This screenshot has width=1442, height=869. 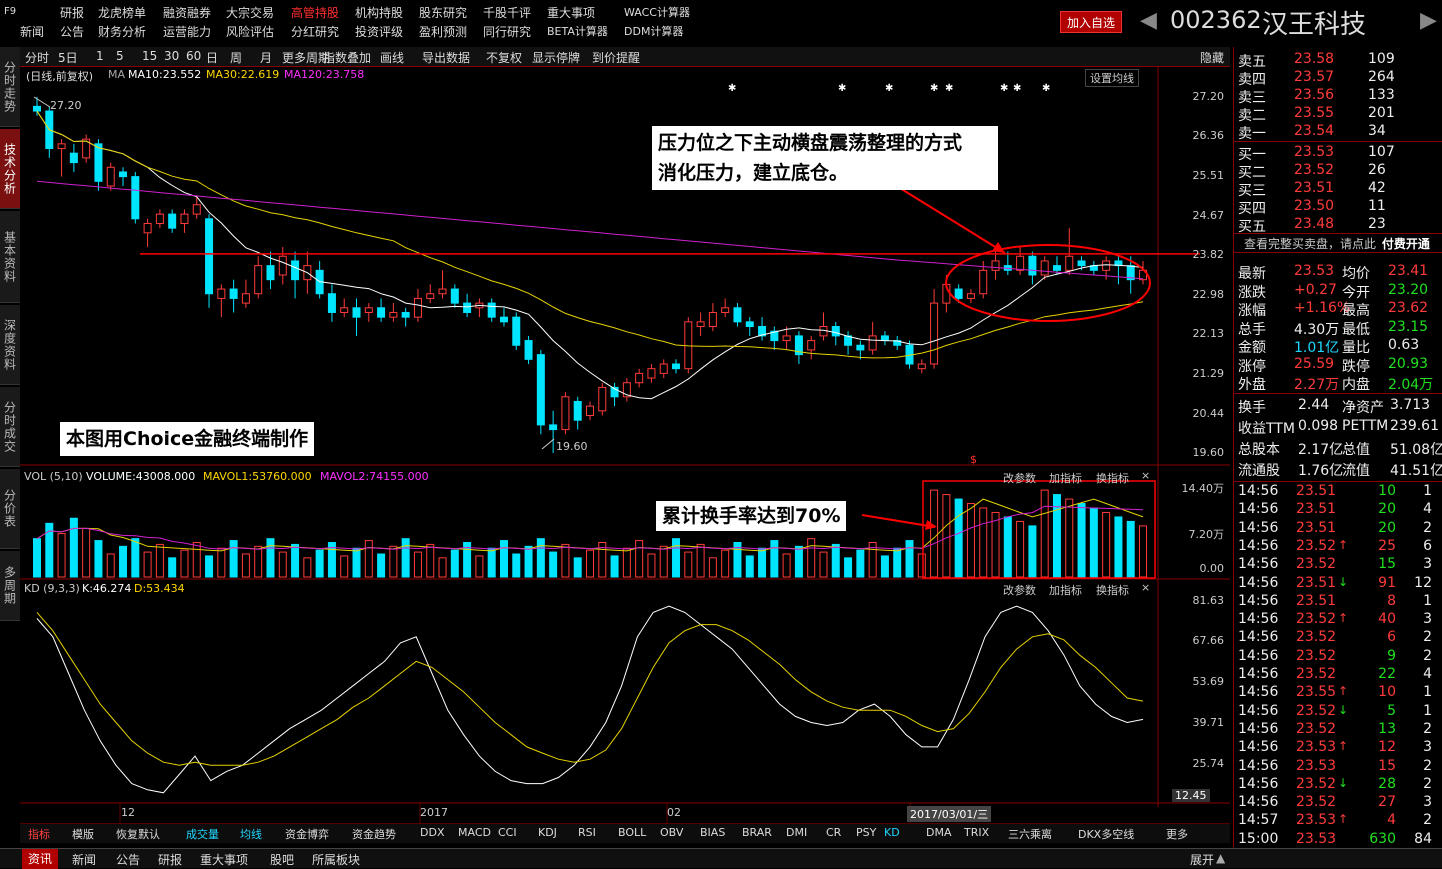 I want to click on toolbar-item-8: 周, so click(x=236, y=57).